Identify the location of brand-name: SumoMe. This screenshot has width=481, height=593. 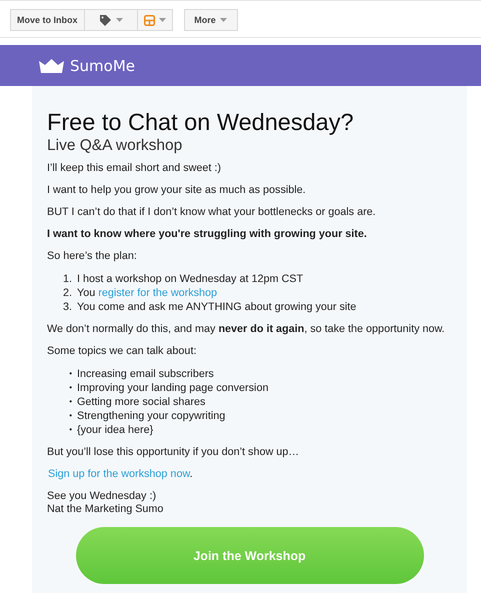
(102, 65).